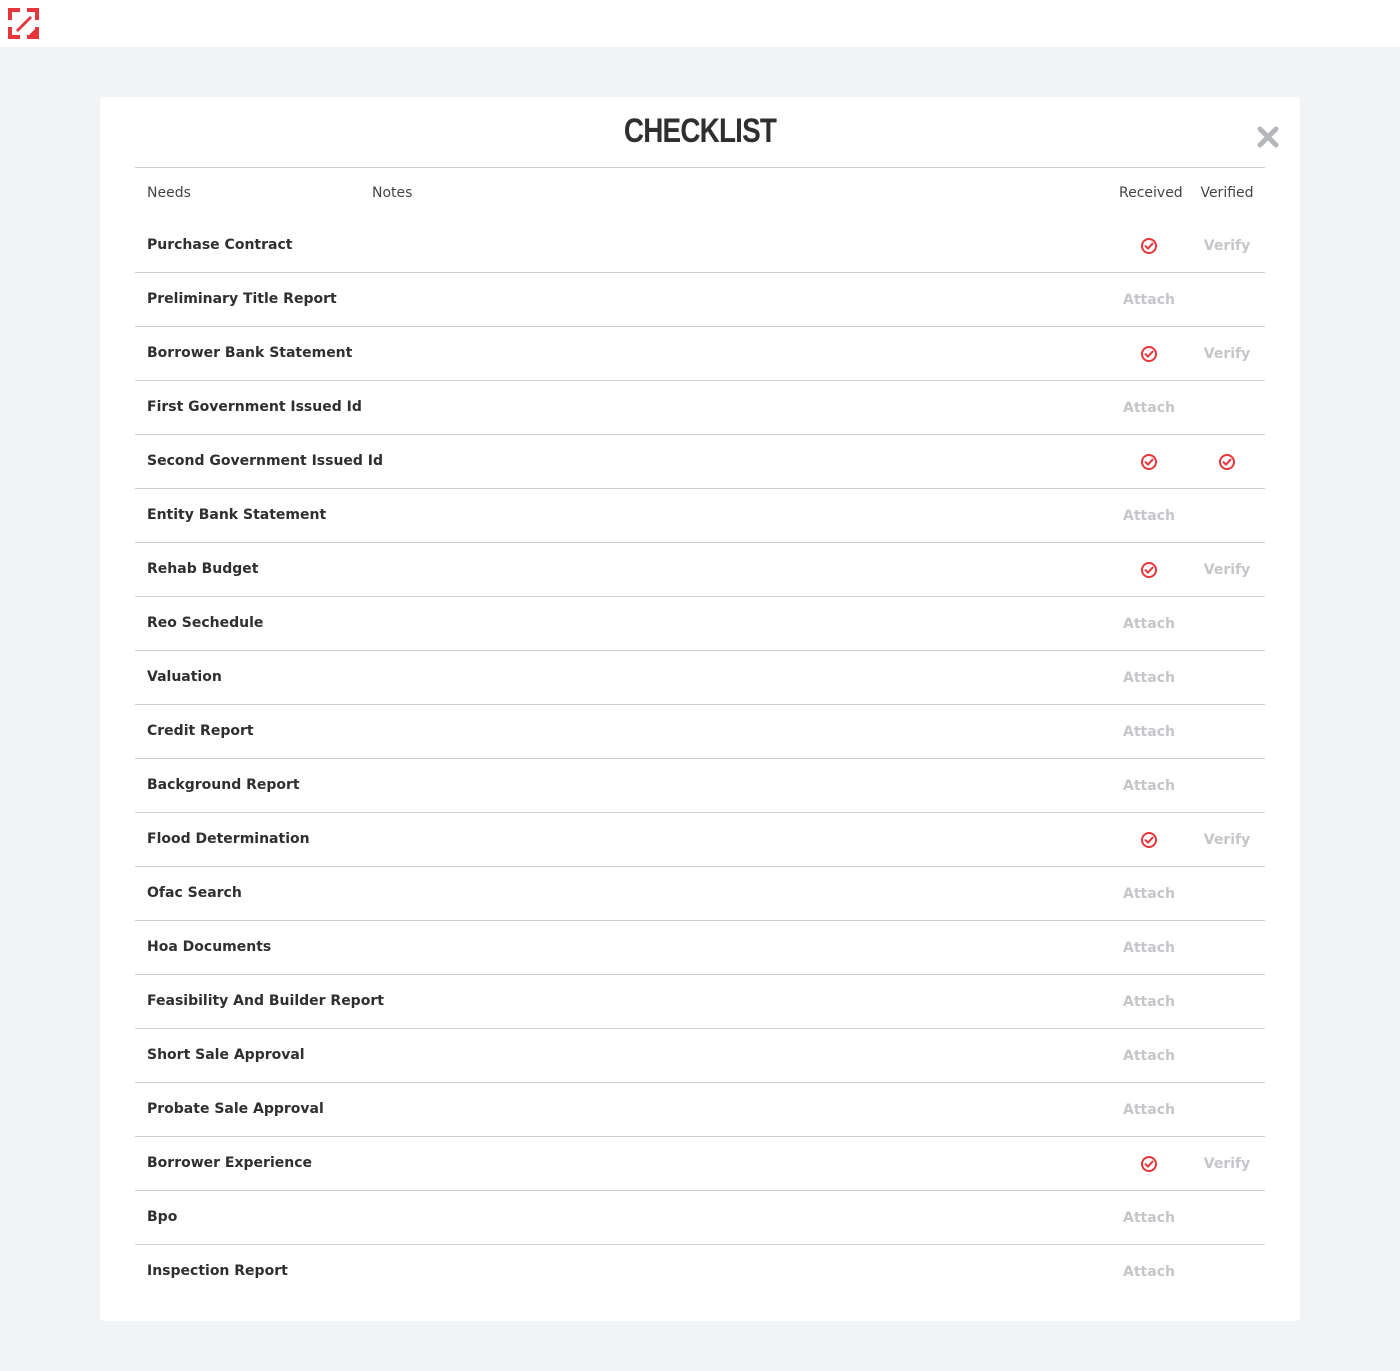 The image size is (1400, 1371). What do you see at coordinates (250, 353) in the screenshot?
I see `need-label: Borrower Bank Statement` at bounding box center [250, 353].